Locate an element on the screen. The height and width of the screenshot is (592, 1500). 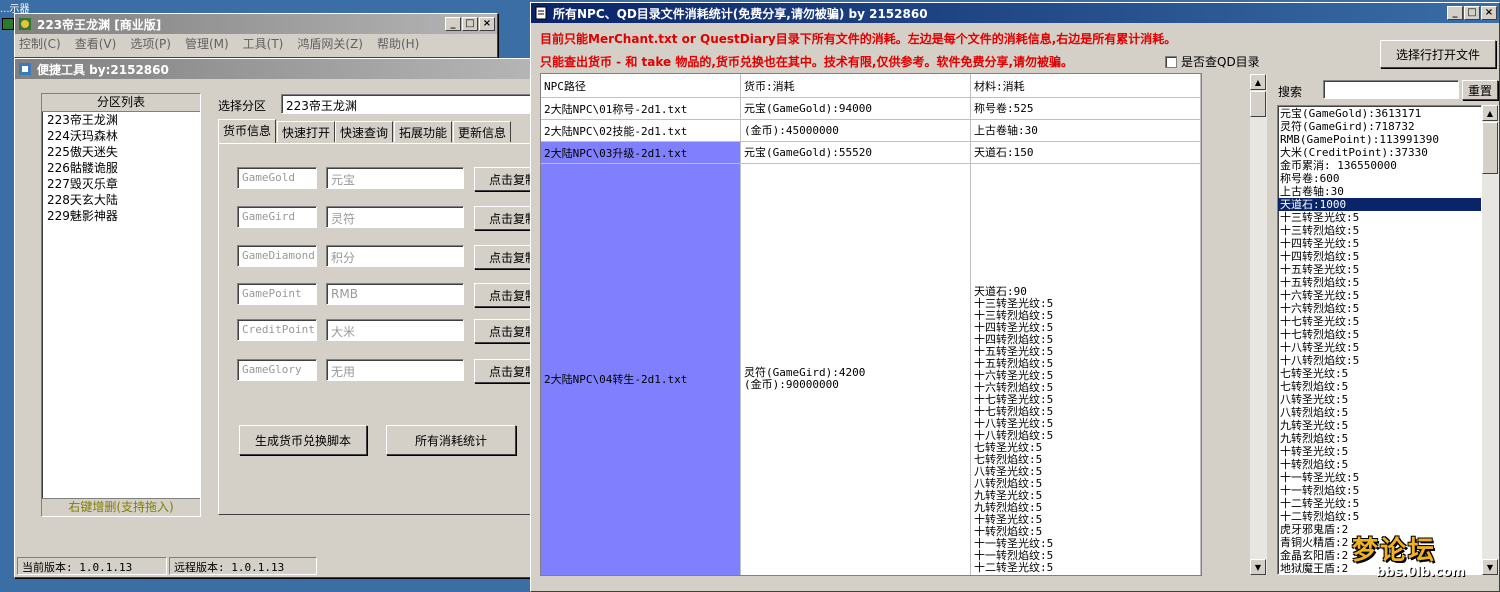
summary-item: 七转烈焰纹:5 is located at coordinates (1379, 386).